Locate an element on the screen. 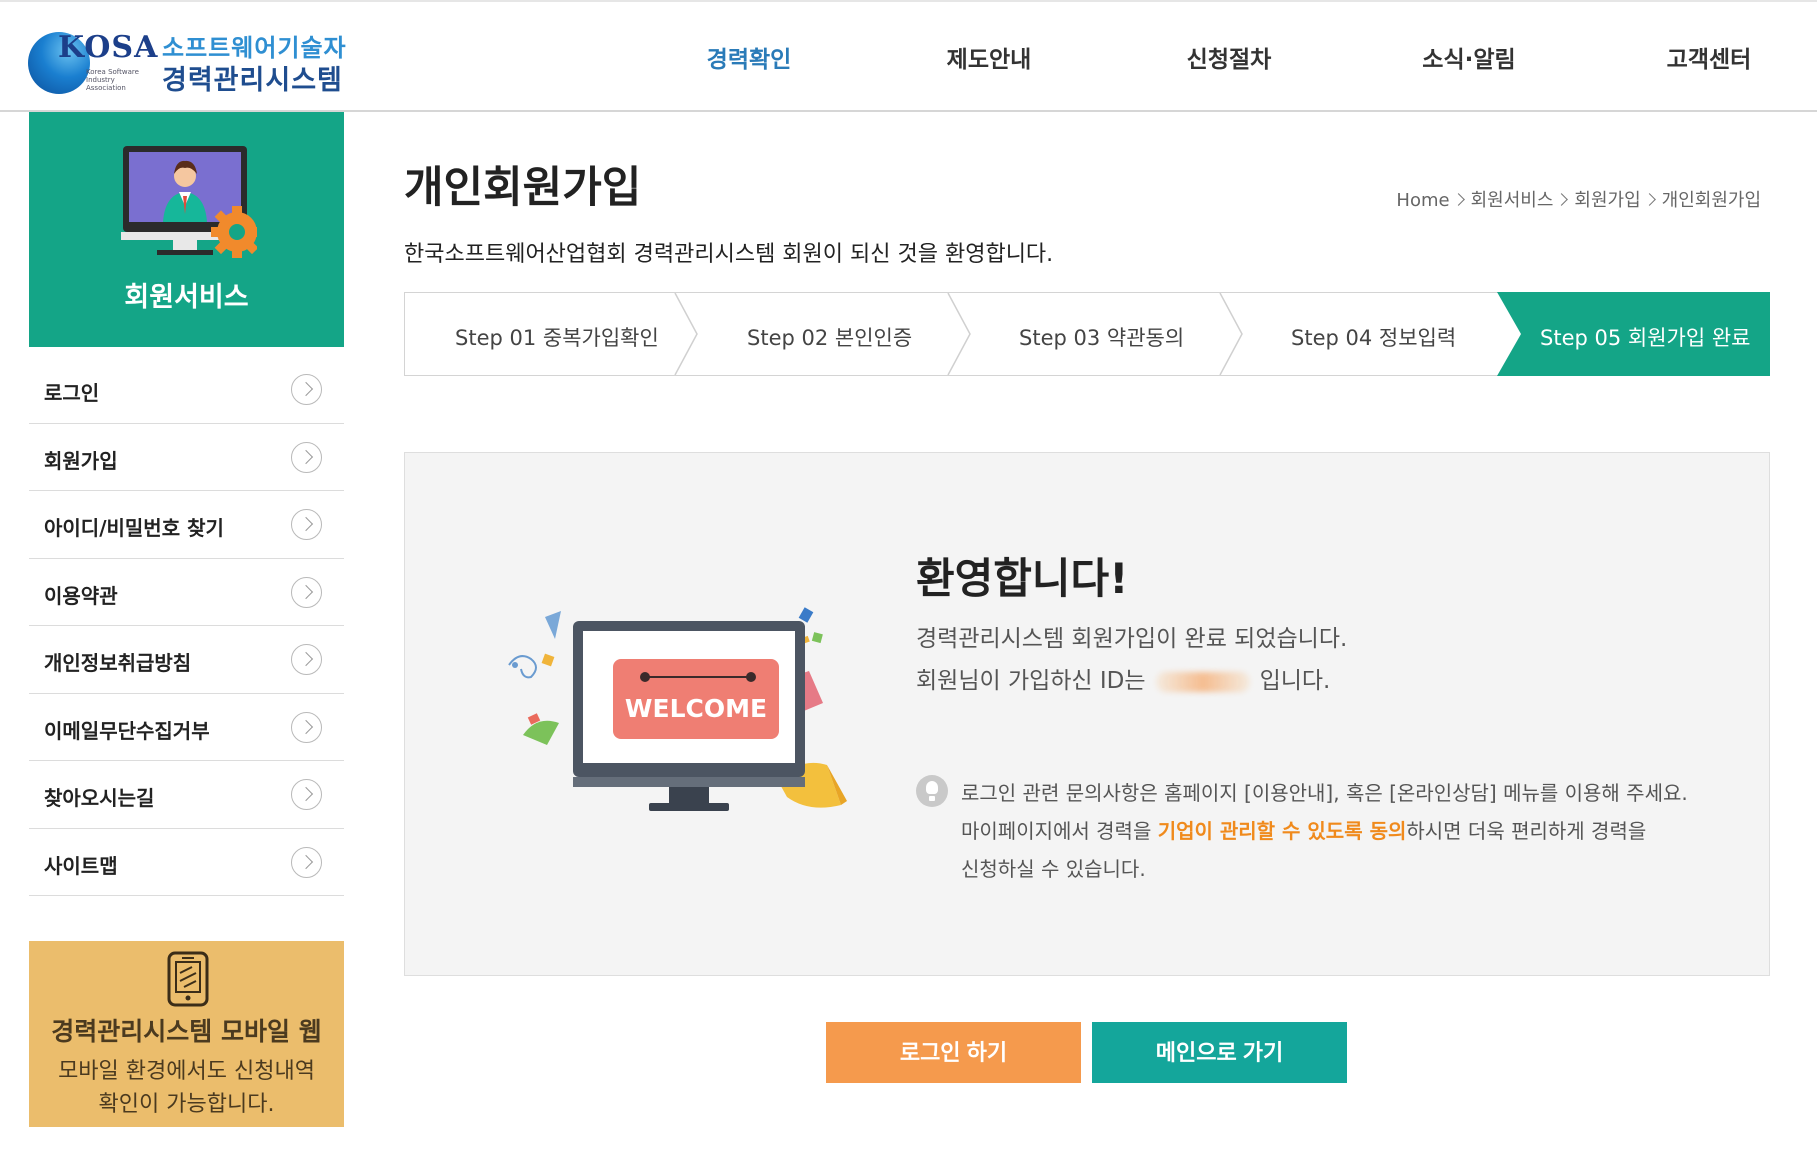  step-label: Step 04 정보입력 is located at coordinates (1374, 338).